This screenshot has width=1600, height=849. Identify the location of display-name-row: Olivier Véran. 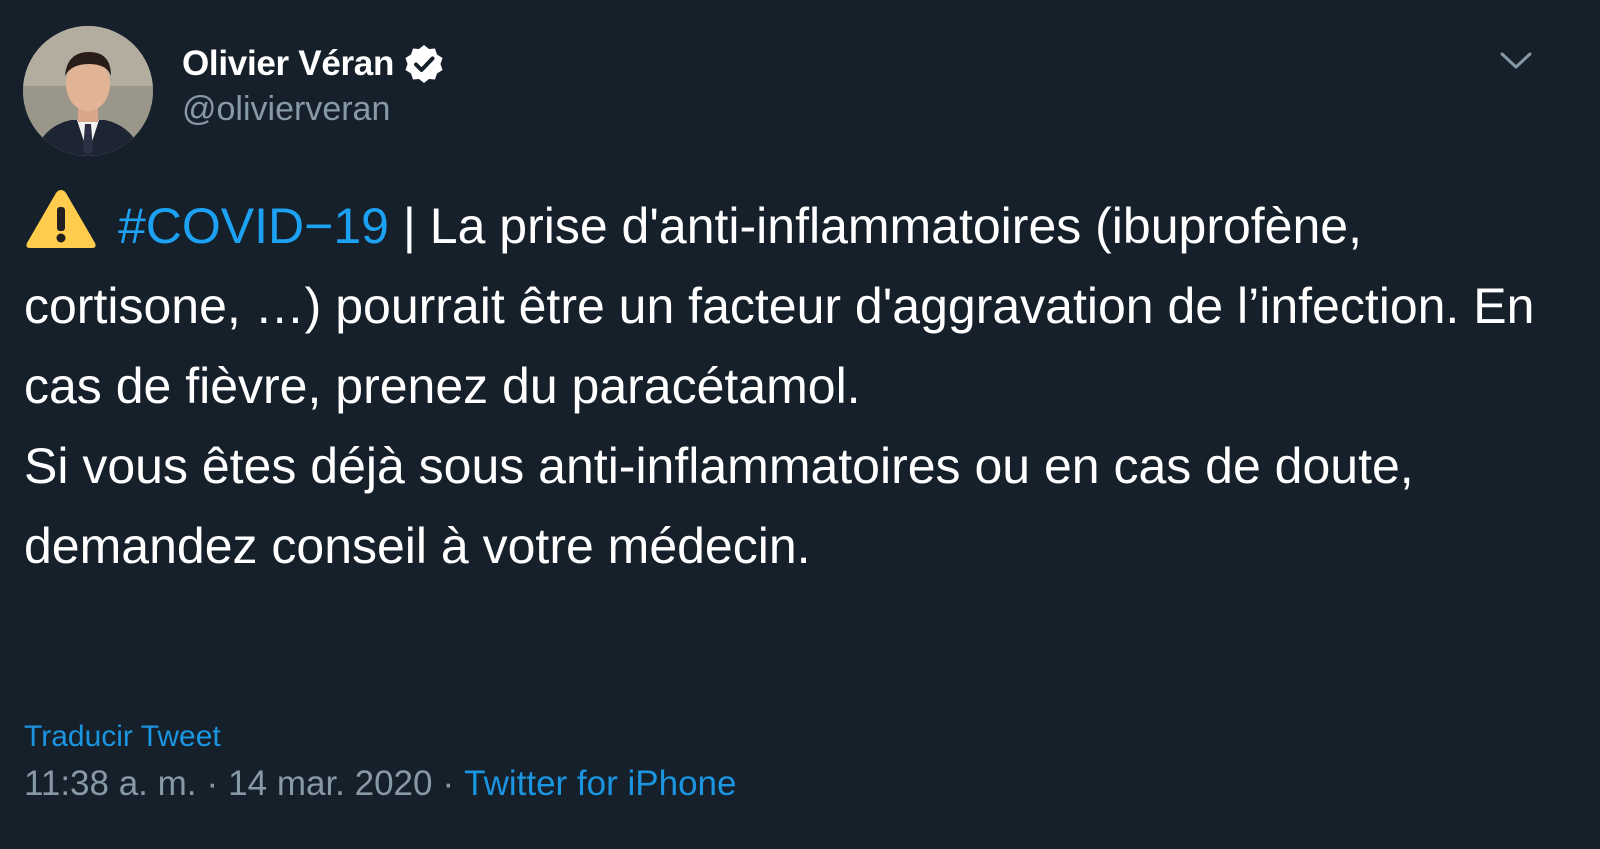
(313, 64).